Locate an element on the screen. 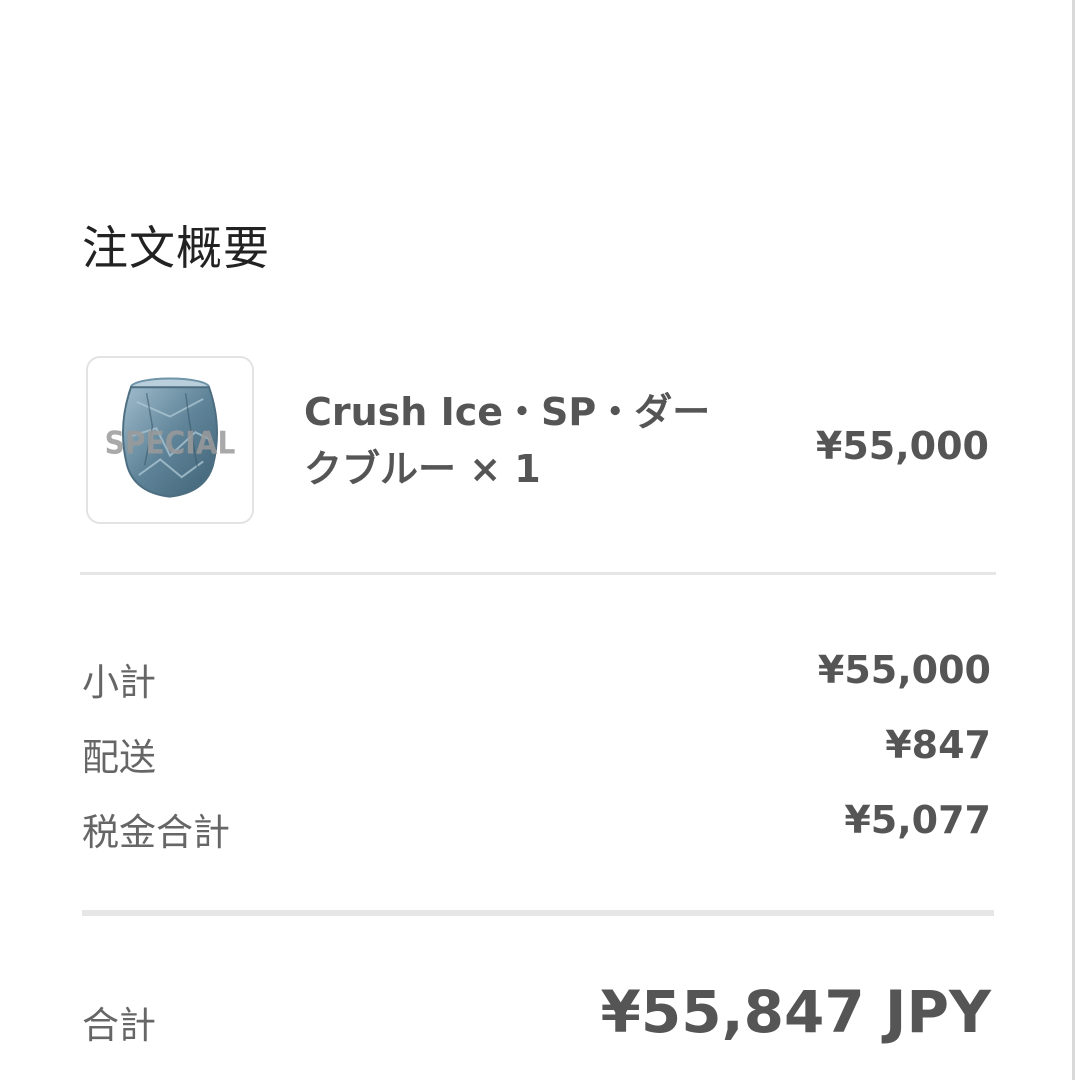 Image resolution: width=1075 pixels, height=1080 pixels. tax-total-label: 税金合計 is located at coordinates (156, 832).